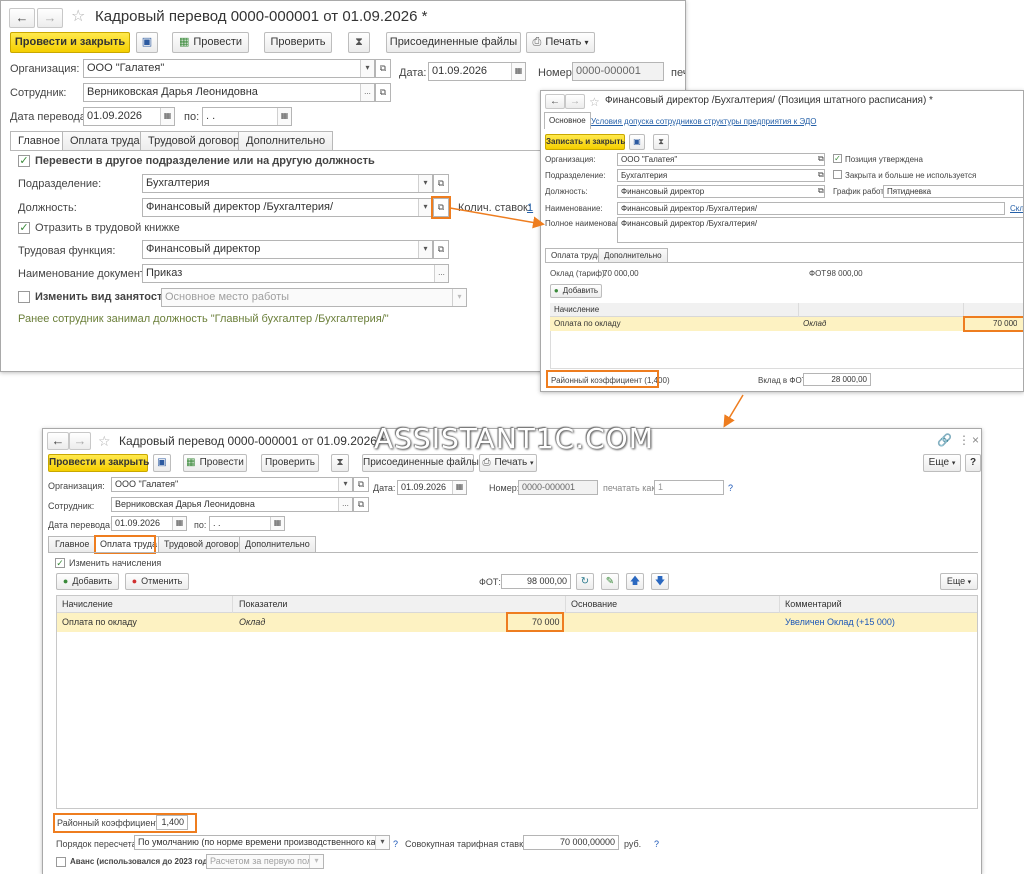 This screenshot has height=874, width=1024. I want to click on attach-button: ⧗, so click(340, 463).